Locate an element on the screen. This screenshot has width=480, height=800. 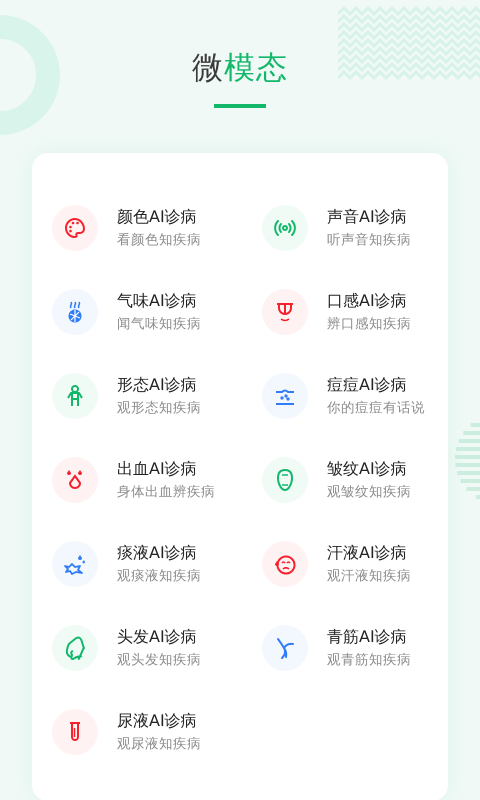
feature-title: 声音AI诊病 is located at coordinates (369, 217).